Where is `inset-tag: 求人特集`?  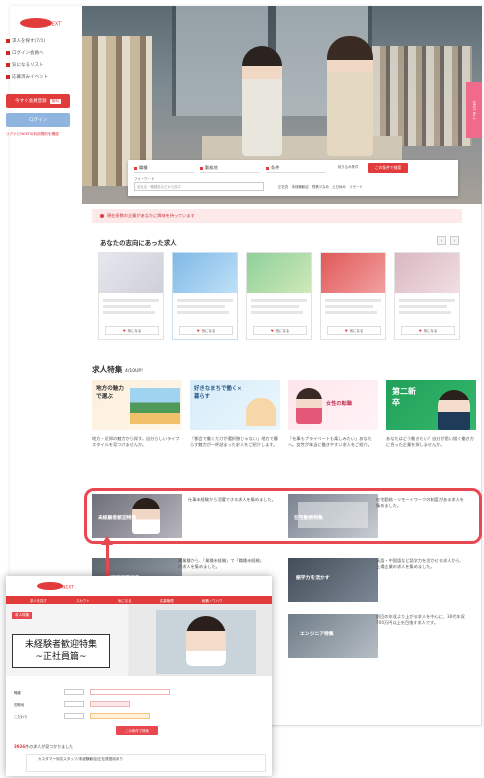
inset-tag: 求人特集 is located at coordinates (22, 615).